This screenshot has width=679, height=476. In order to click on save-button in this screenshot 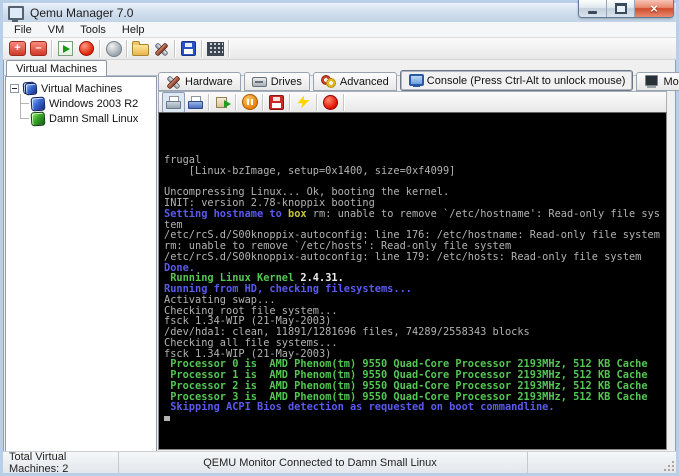, I will do `click(188, 48)`.